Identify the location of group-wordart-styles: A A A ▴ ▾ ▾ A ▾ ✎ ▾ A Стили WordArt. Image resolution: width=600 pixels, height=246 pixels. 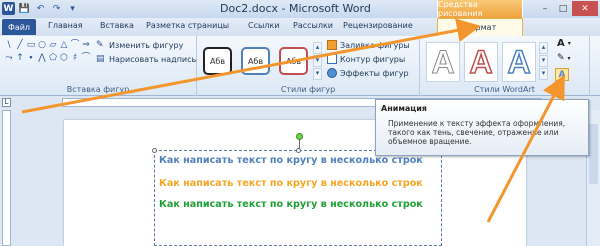
(505, 66).